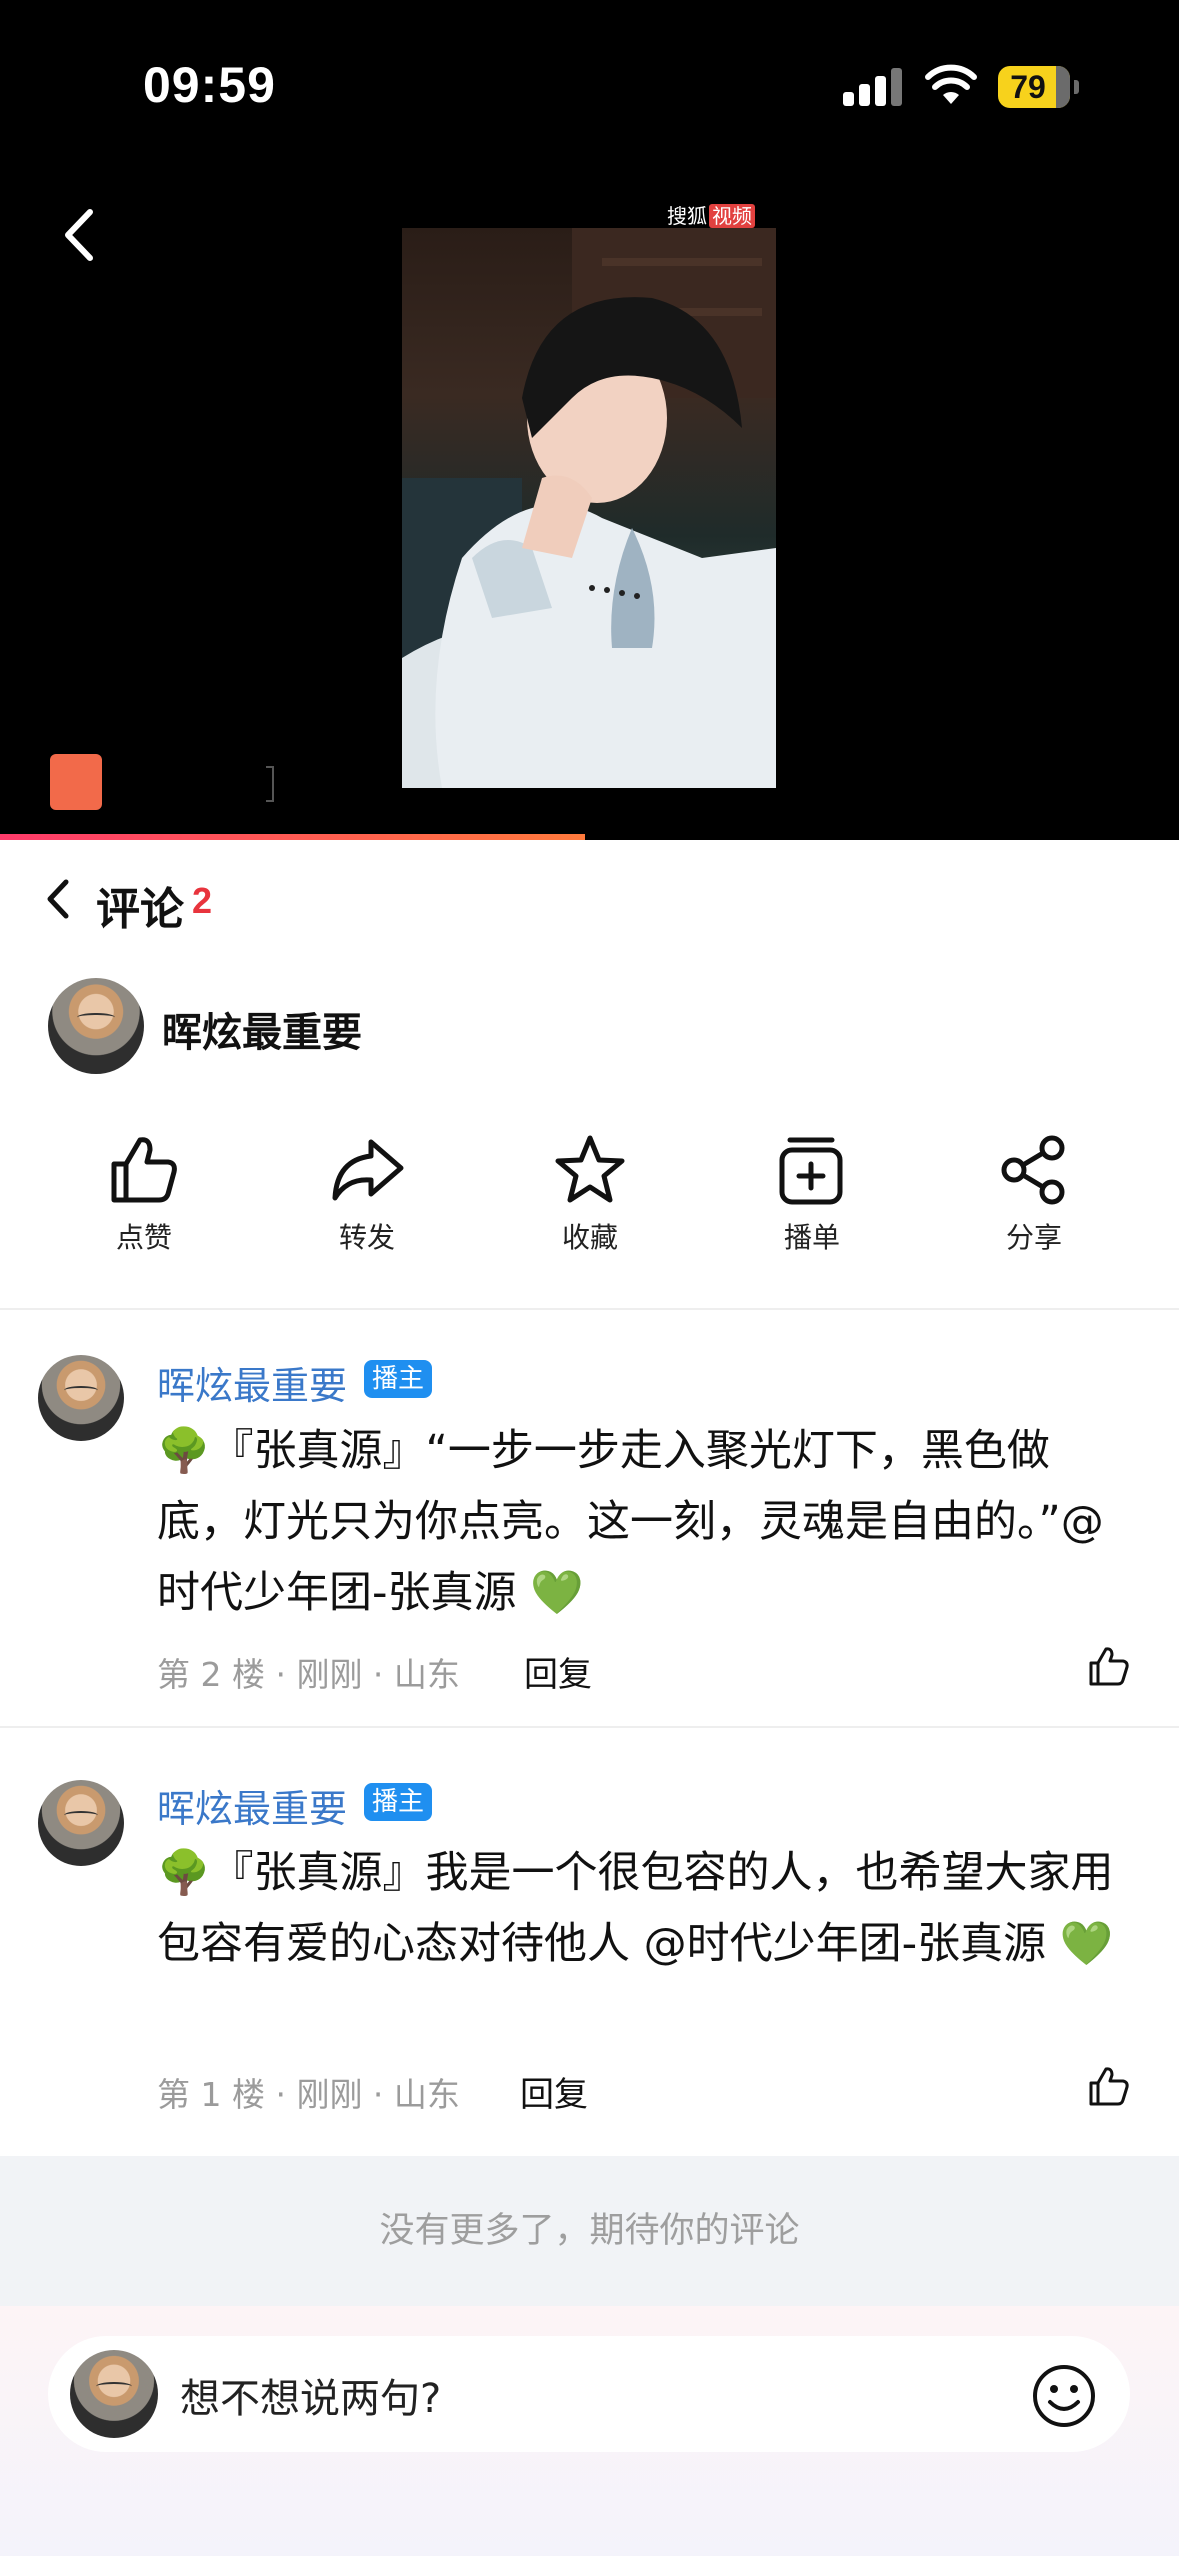  I want to click on battery-icon: 79, so click(1038, 87).